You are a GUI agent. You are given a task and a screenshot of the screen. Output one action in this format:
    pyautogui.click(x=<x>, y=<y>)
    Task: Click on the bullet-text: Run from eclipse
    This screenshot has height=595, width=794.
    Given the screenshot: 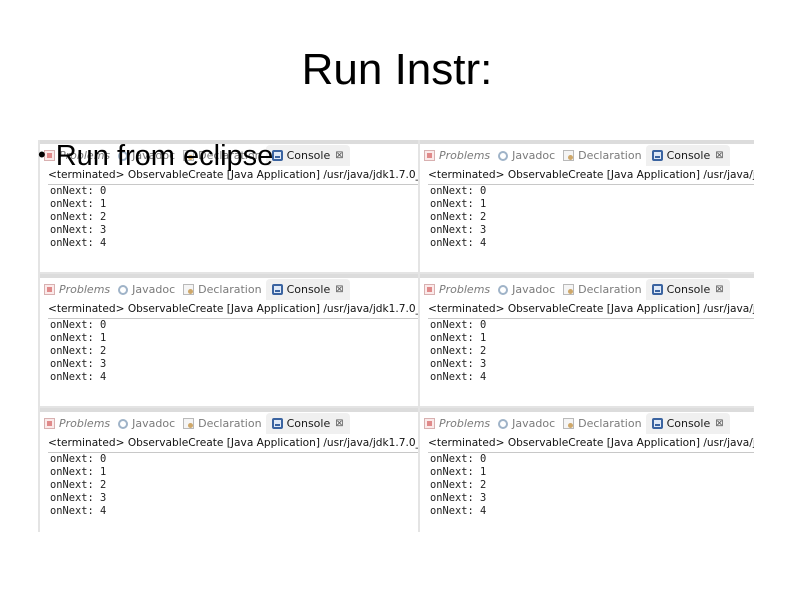 What is the action you would take?
    pyautogui.click(x=164, y=156)
    